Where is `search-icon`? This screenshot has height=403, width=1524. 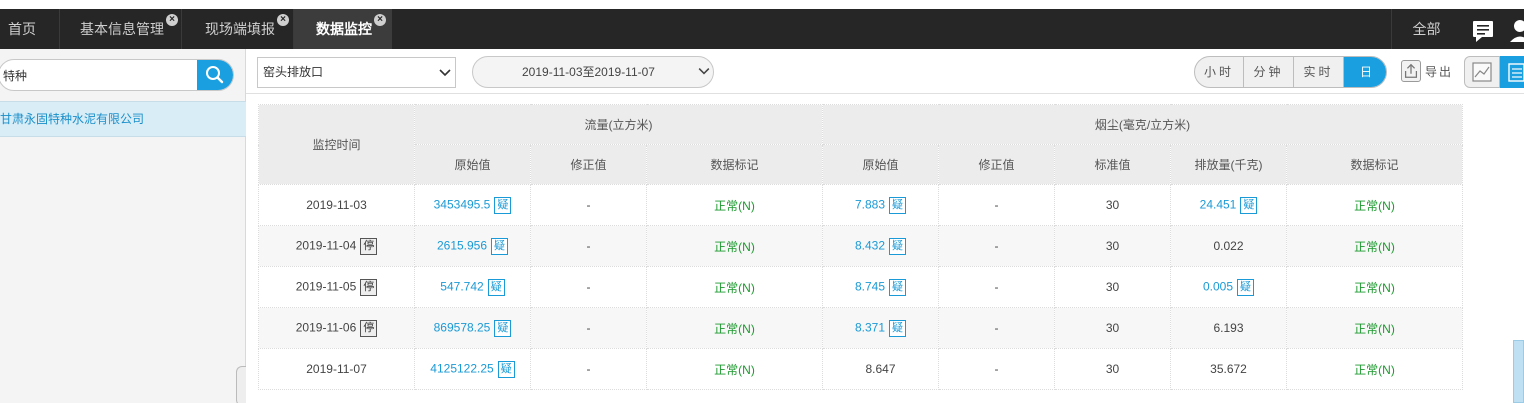
search-icon is located at coordinates (215, 75).